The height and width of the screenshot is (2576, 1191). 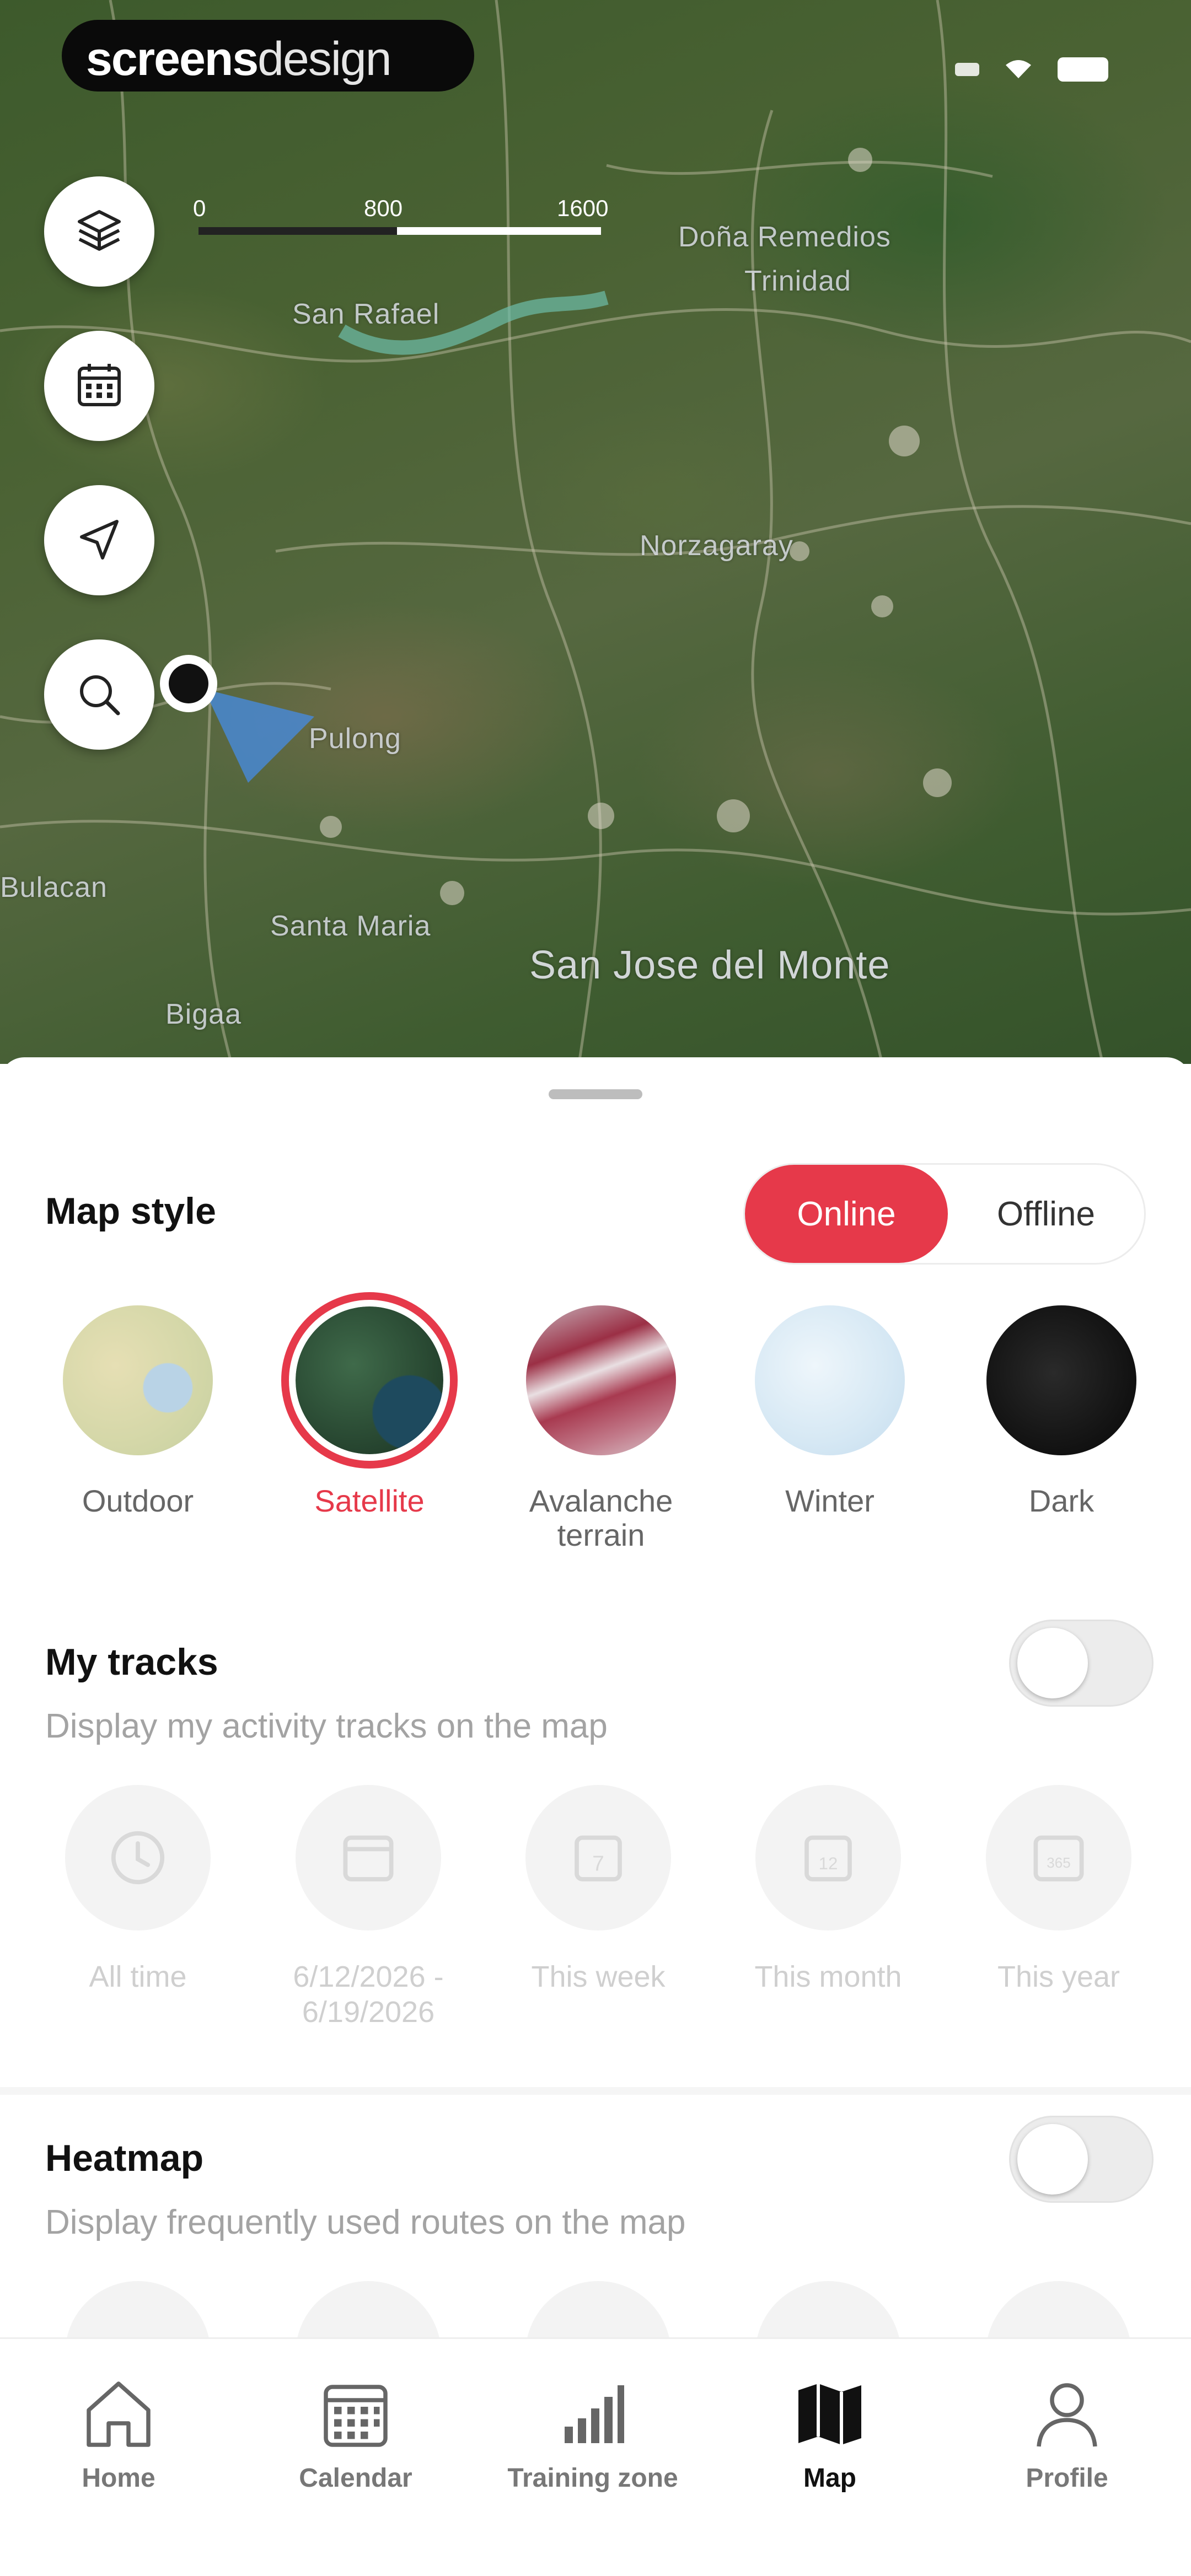 What do you see at coordinates (829, 2414) in the screenshot?
I see `map-icon` at bounding box center [829, 2414].